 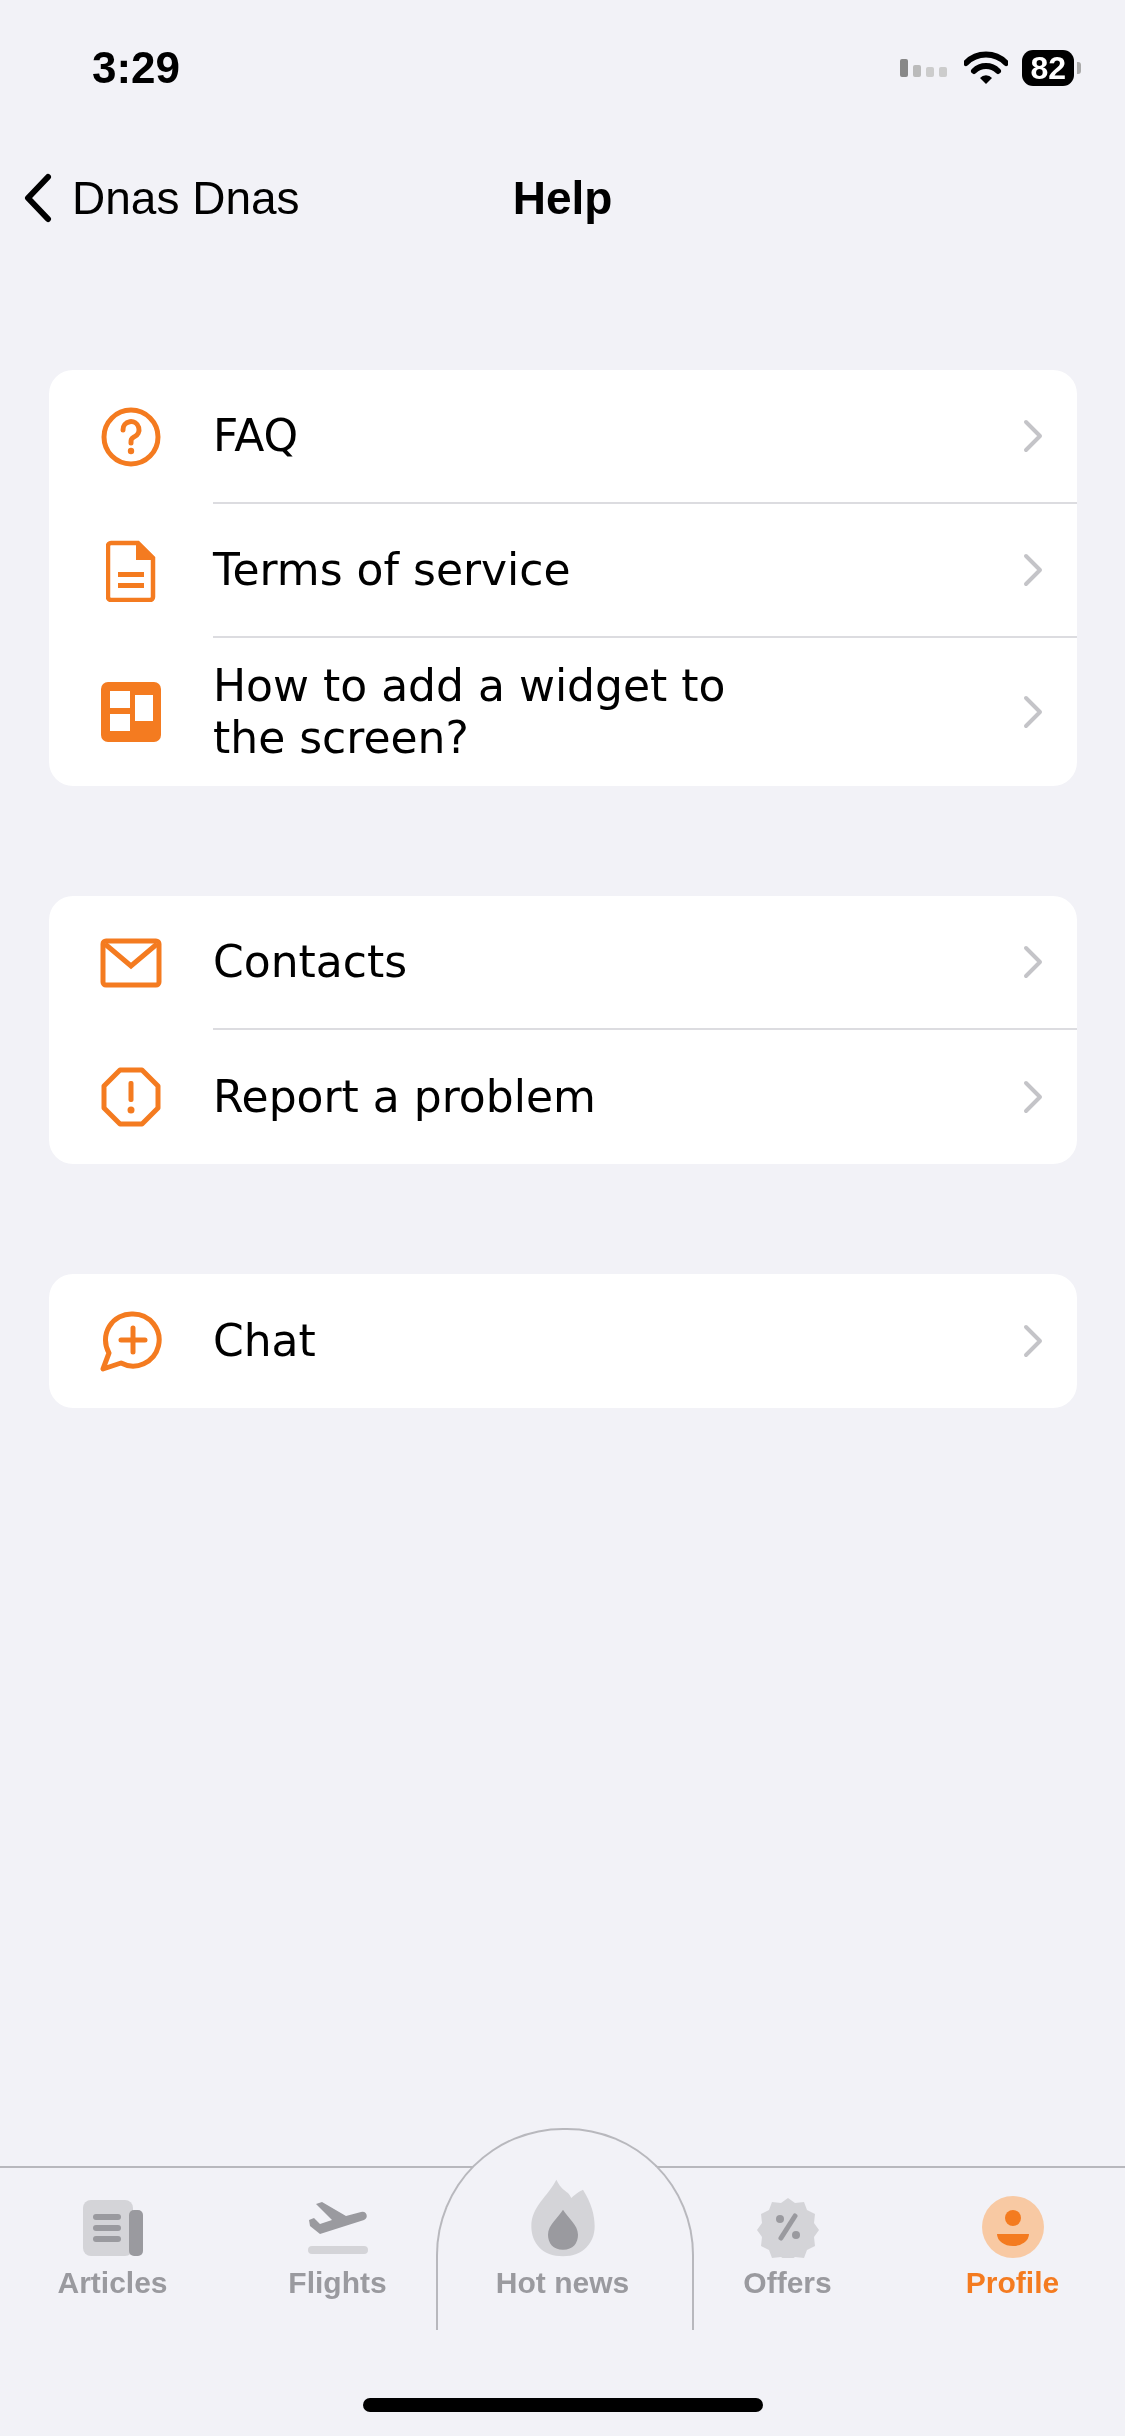 What do you see at coordinates (787, 2227) in the screenshot?
I see `discount-badge-icon` at bounding box center [787, 2227].